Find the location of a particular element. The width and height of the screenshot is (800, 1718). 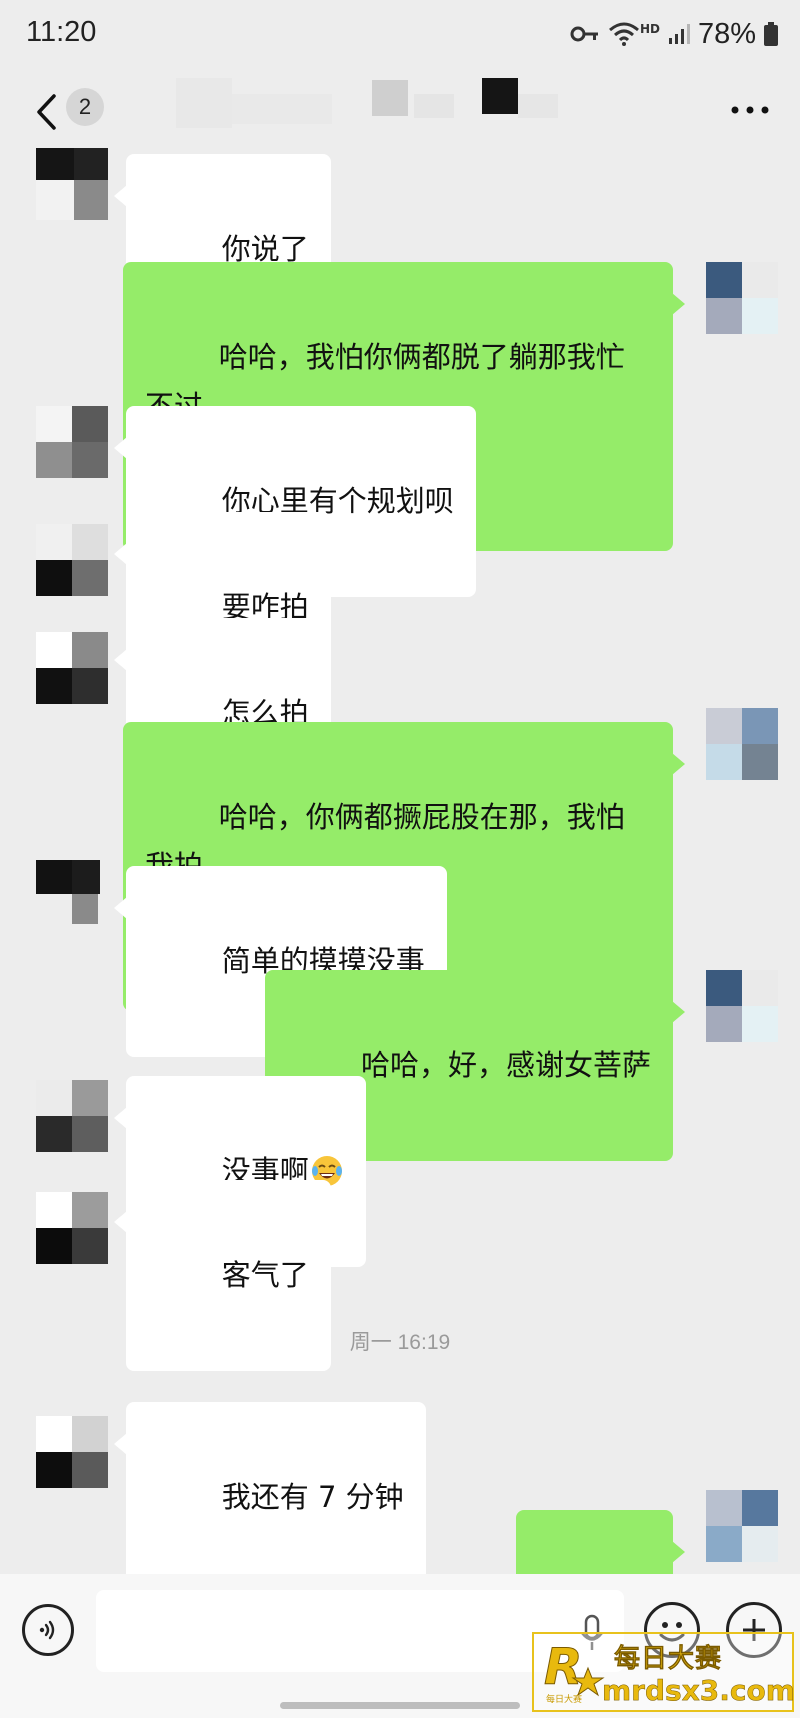

more-dots-icon is located at coordinates (750, 110).